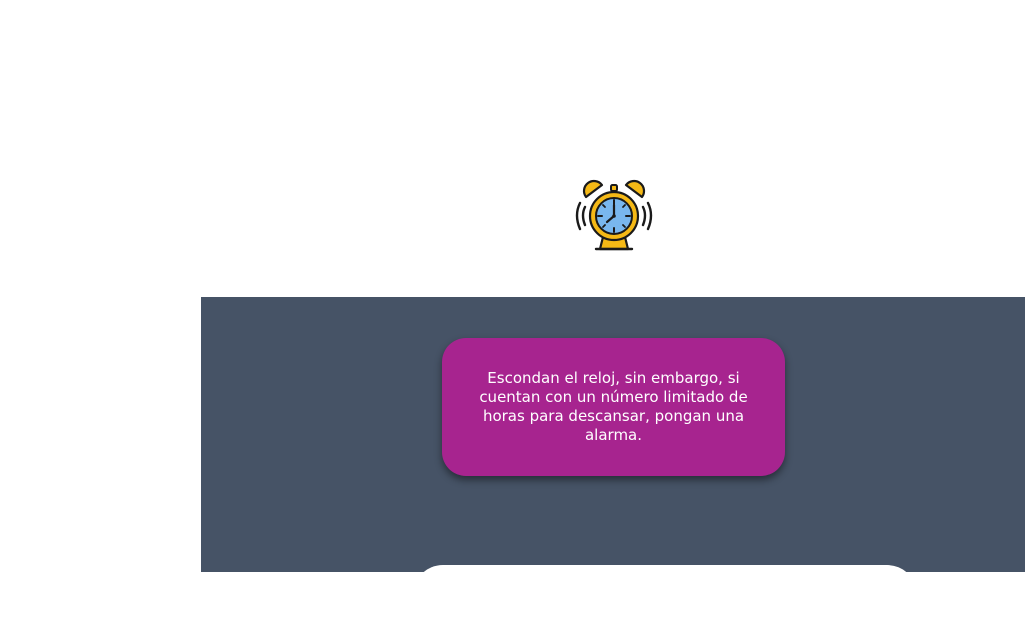 Image resolution: width=1025 pixels, height=621 pixels. I want to click on next-card, so click(665, 568).